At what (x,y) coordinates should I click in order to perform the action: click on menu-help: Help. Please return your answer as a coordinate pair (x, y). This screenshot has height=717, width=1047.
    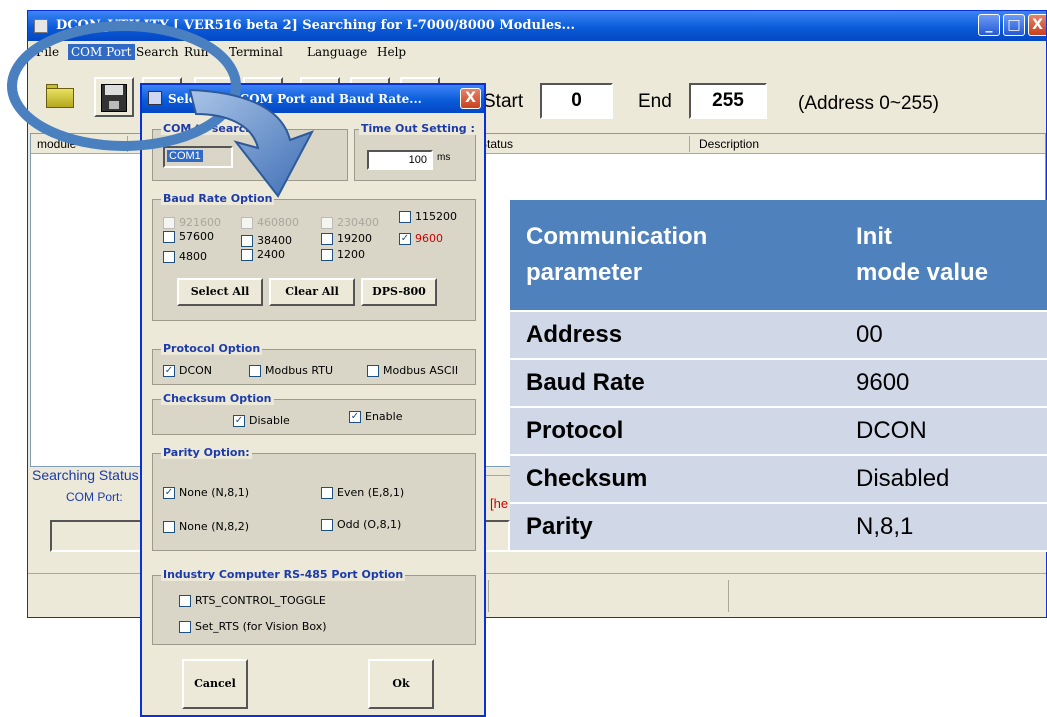
    Looking at the image, I should click on (391, 52).